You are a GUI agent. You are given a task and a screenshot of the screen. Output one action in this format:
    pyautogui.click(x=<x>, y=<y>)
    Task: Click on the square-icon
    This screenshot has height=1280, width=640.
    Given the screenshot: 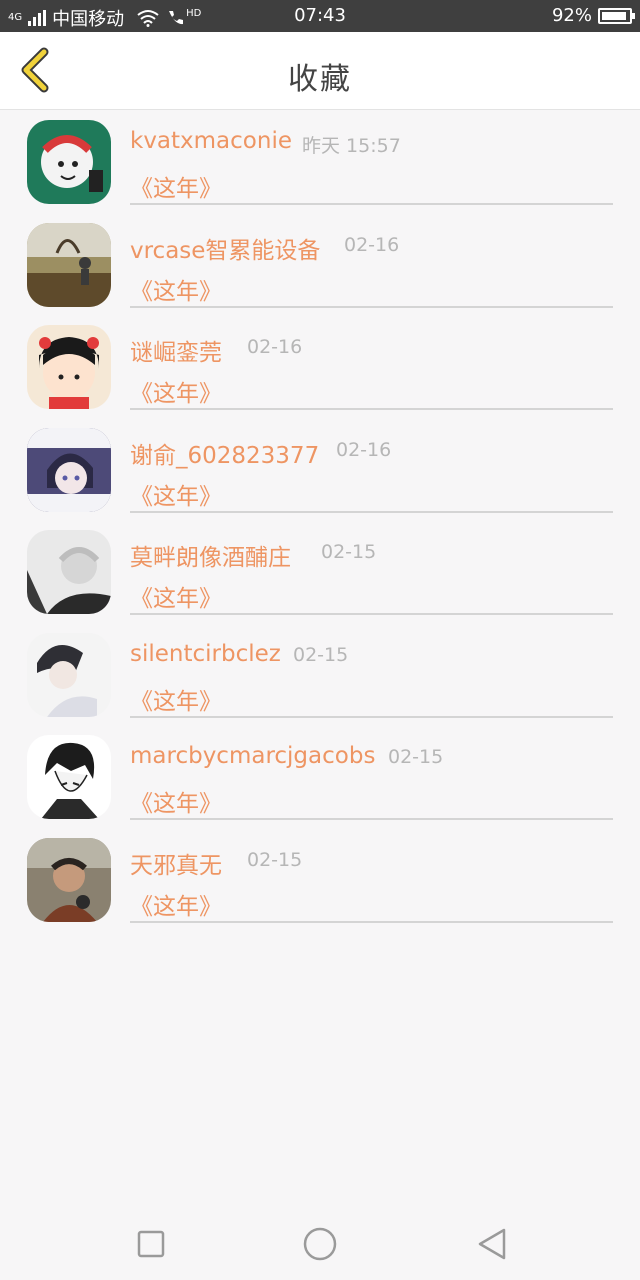 What is the action you would take?
    pyautogui.click(x=151, y=1244)
    